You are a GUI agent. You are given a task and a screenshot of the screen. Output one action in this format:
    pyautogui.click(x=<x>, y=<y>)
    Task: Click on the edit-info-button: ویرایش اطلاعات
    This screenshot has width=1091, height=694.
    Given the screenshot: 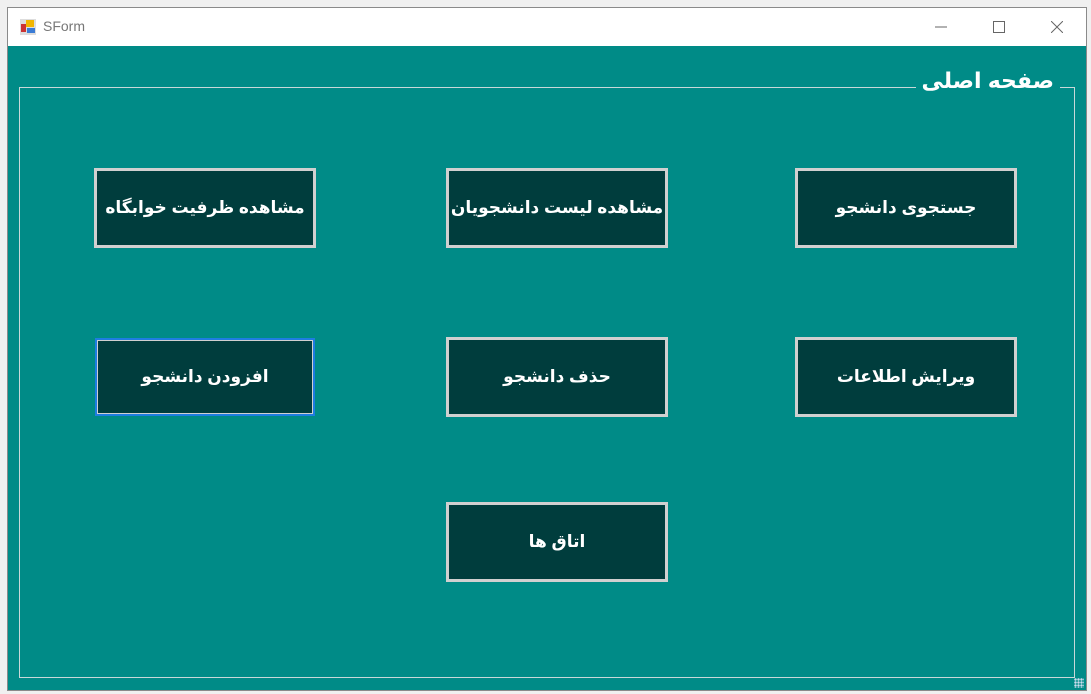 What is the action you would take?
    pyautogui.click(x=906, y=377)
    